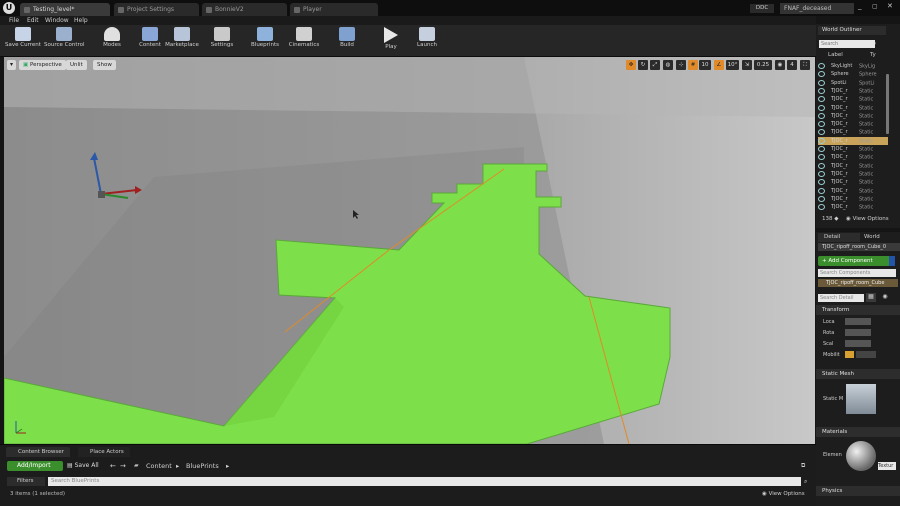  What do you see at coordinates (104, 65) in the screenshot?
I see `show-button: Show` at bounding box center [104, 65].